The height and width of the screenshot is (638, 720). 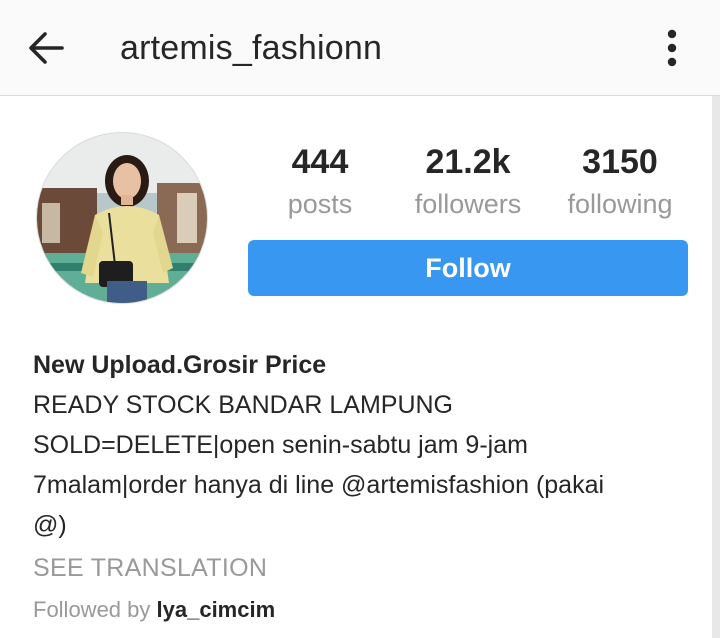 I want to click on arrow-left-icon, so click(x=46, y=48).